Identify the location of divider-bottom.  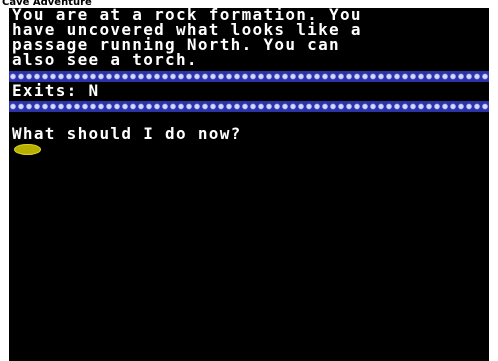
(249, 106).